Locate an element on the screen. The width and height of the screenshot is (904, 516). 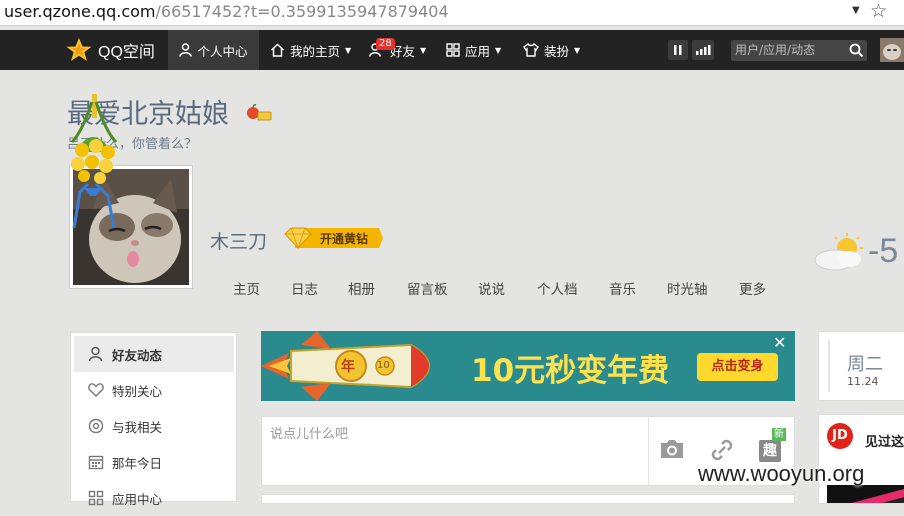
qzone-star-icon is located at coordinates (79, 49).